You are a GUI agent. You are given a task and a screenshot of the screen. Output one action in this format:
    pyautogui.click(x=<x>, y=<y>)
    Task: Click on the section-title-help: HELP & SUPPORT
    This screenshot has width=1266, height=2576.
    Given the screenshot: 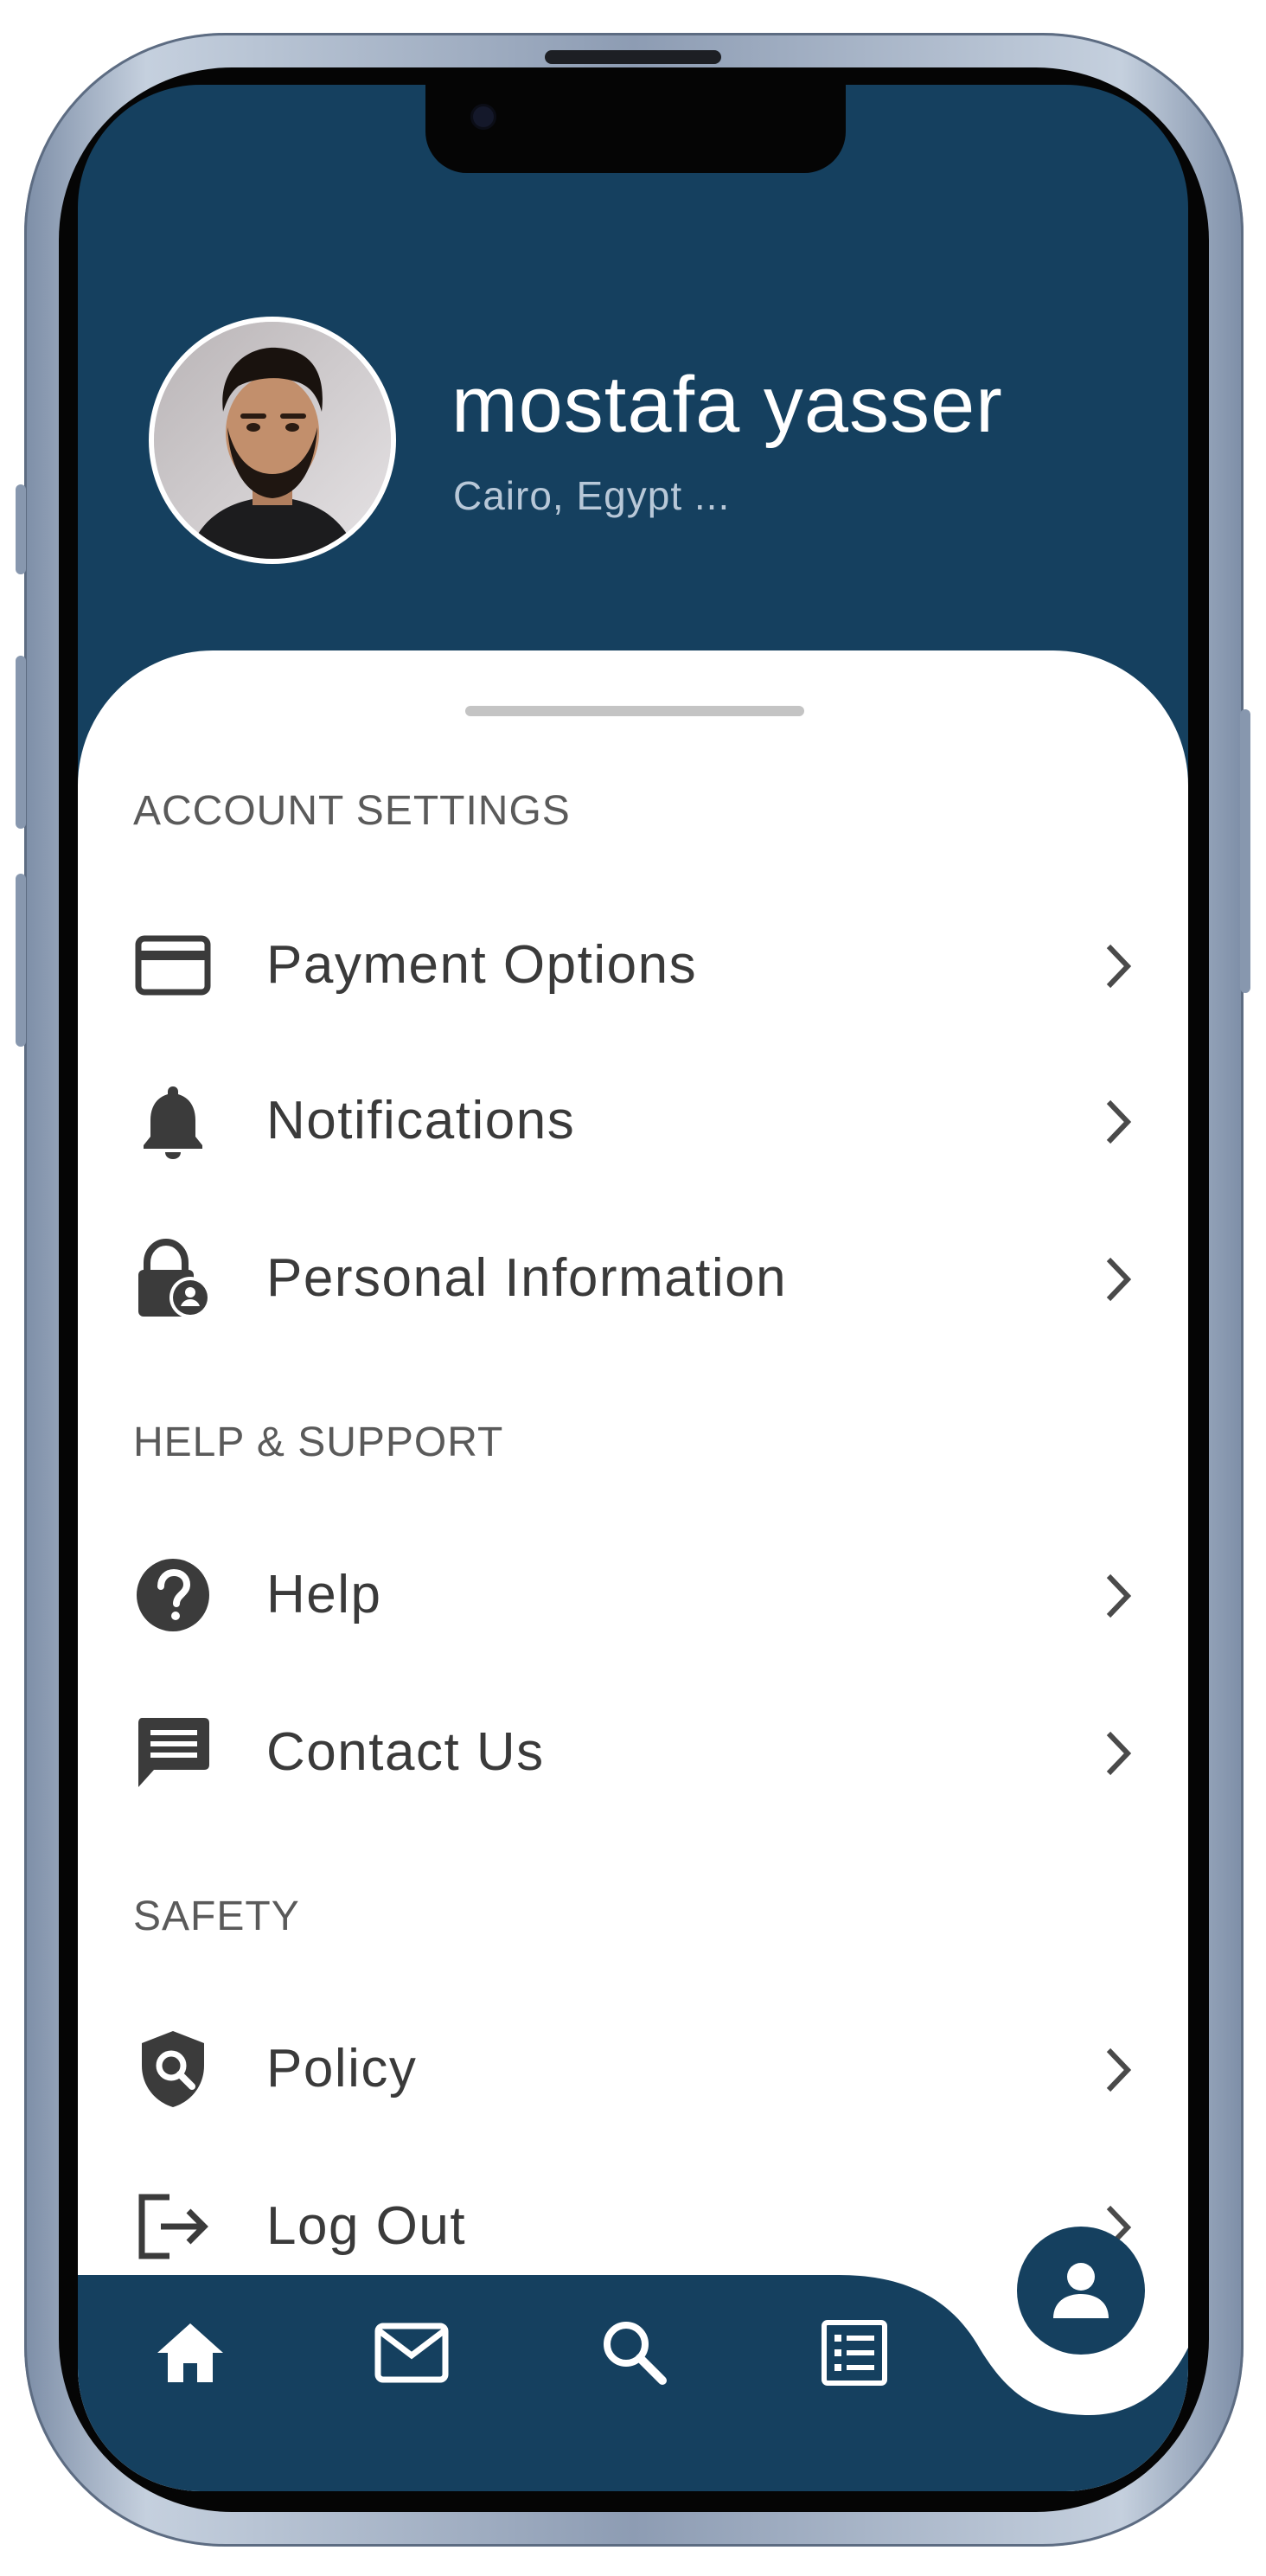 What is the action you would take?
    pyautogui.click(x=318, y=1442)
    